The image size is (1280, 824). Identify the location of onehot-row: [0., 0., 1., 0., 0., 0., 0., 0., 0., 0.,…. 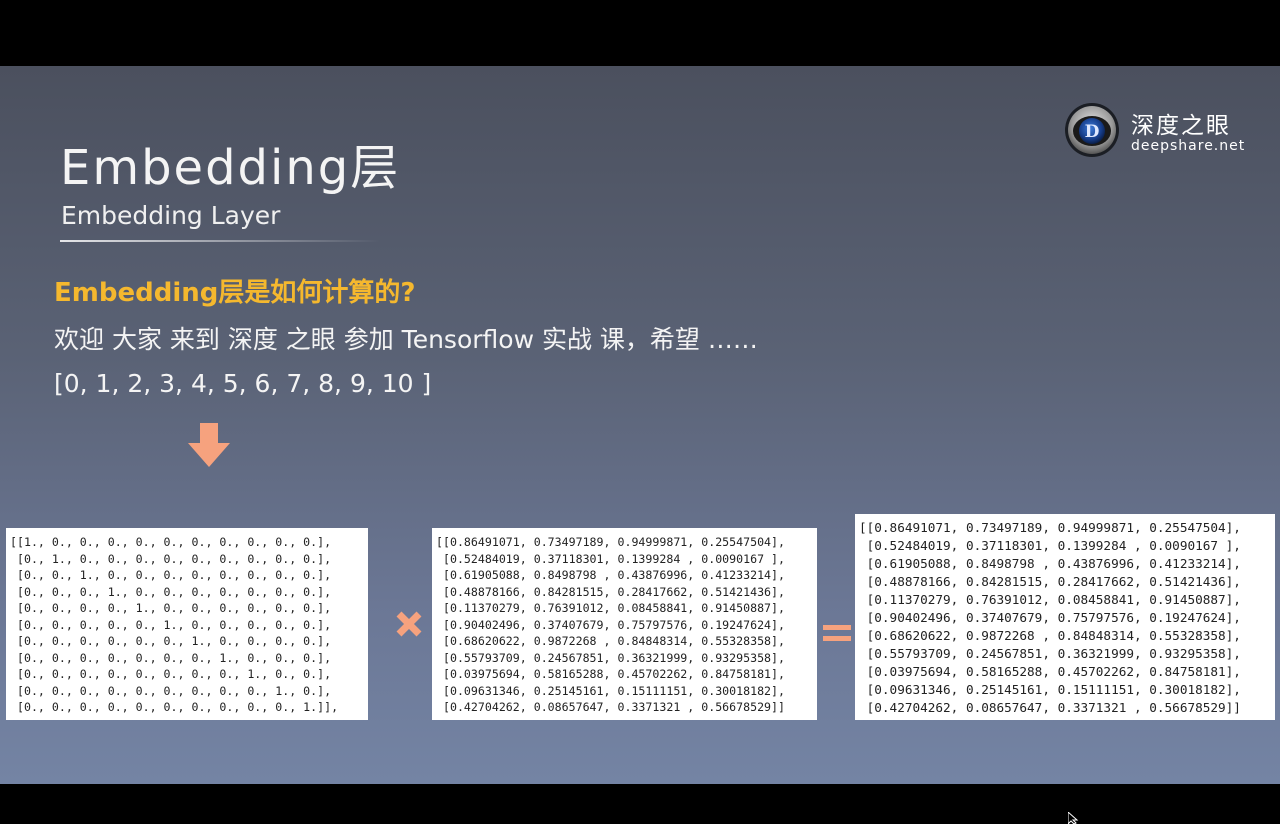
(171, 575).